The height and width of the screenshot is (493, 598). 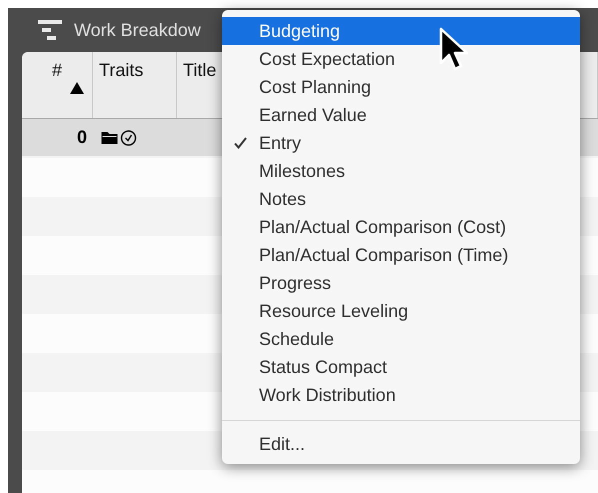 I want to click on menu-item: Status Compact, so click(x=401, y=367).